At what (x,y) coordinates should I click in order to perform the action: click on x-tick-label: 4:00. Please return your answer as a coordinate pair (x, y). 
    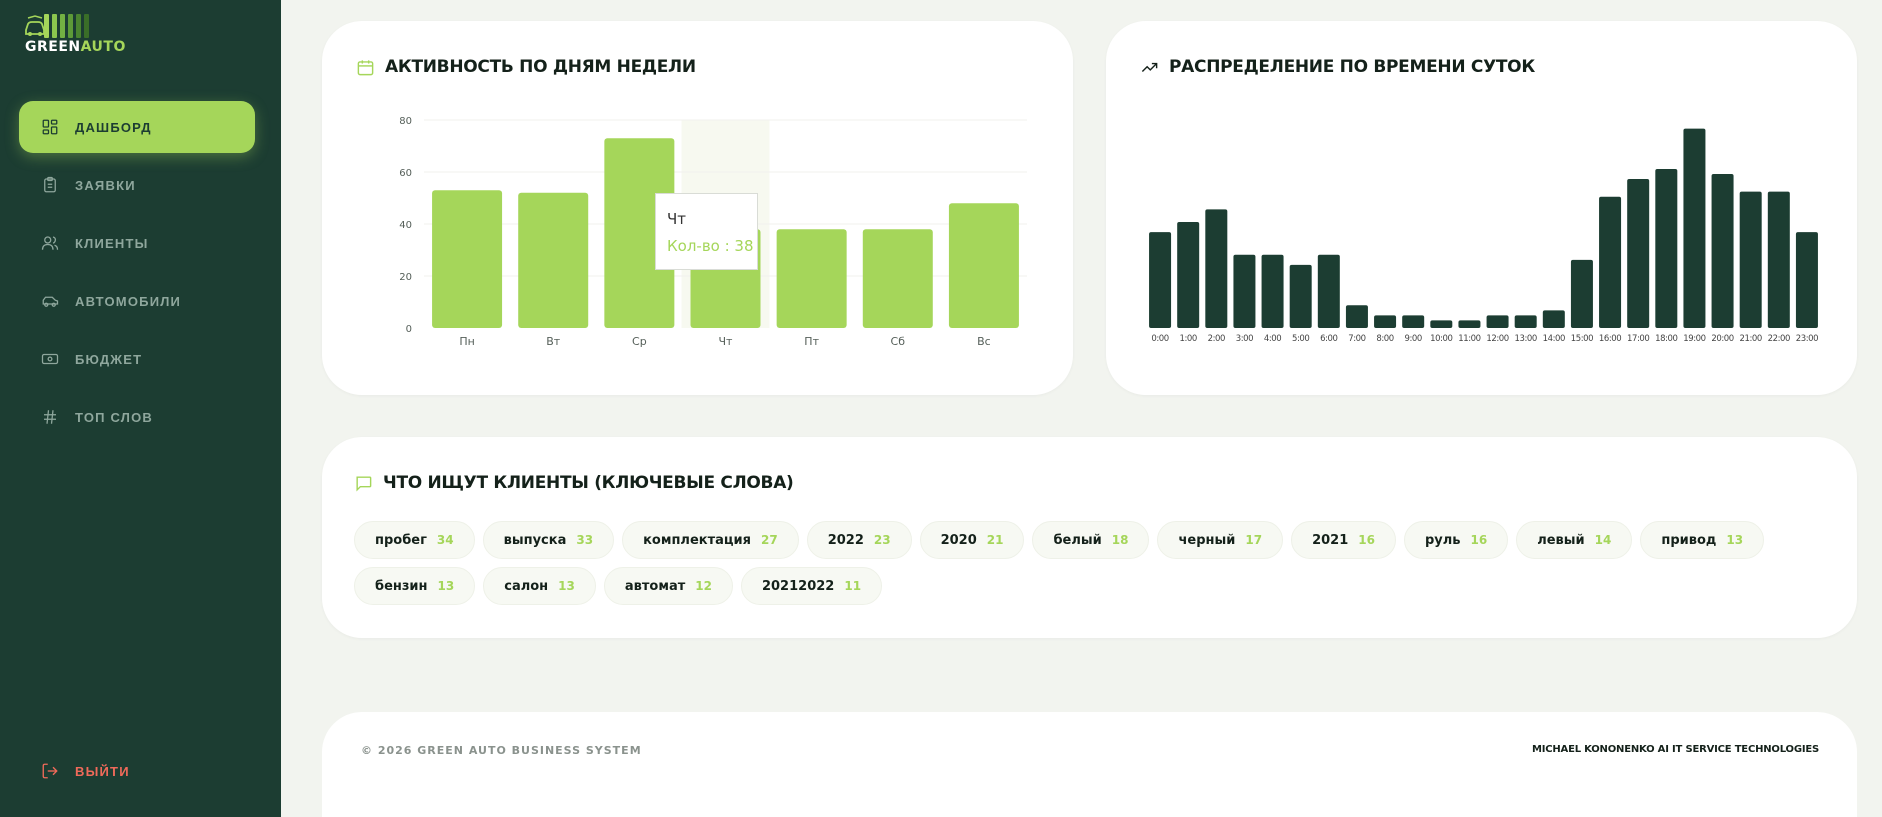
    Looking at the image, I should click on (1273, 339).